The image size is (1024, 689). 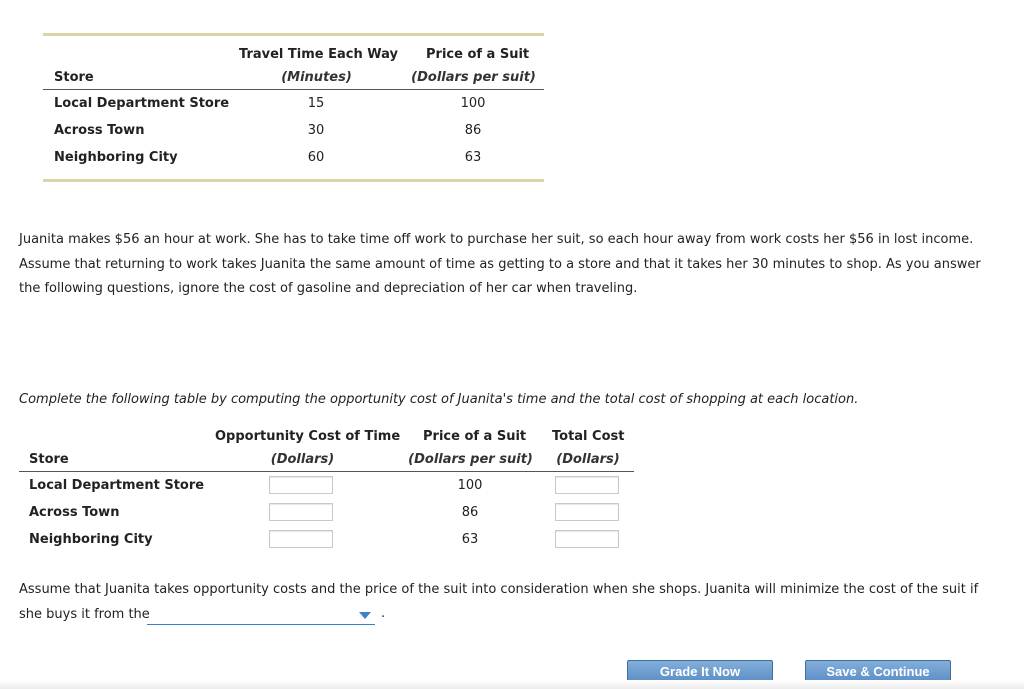 I want to click on question-period: ., so click(x=383, y=613).